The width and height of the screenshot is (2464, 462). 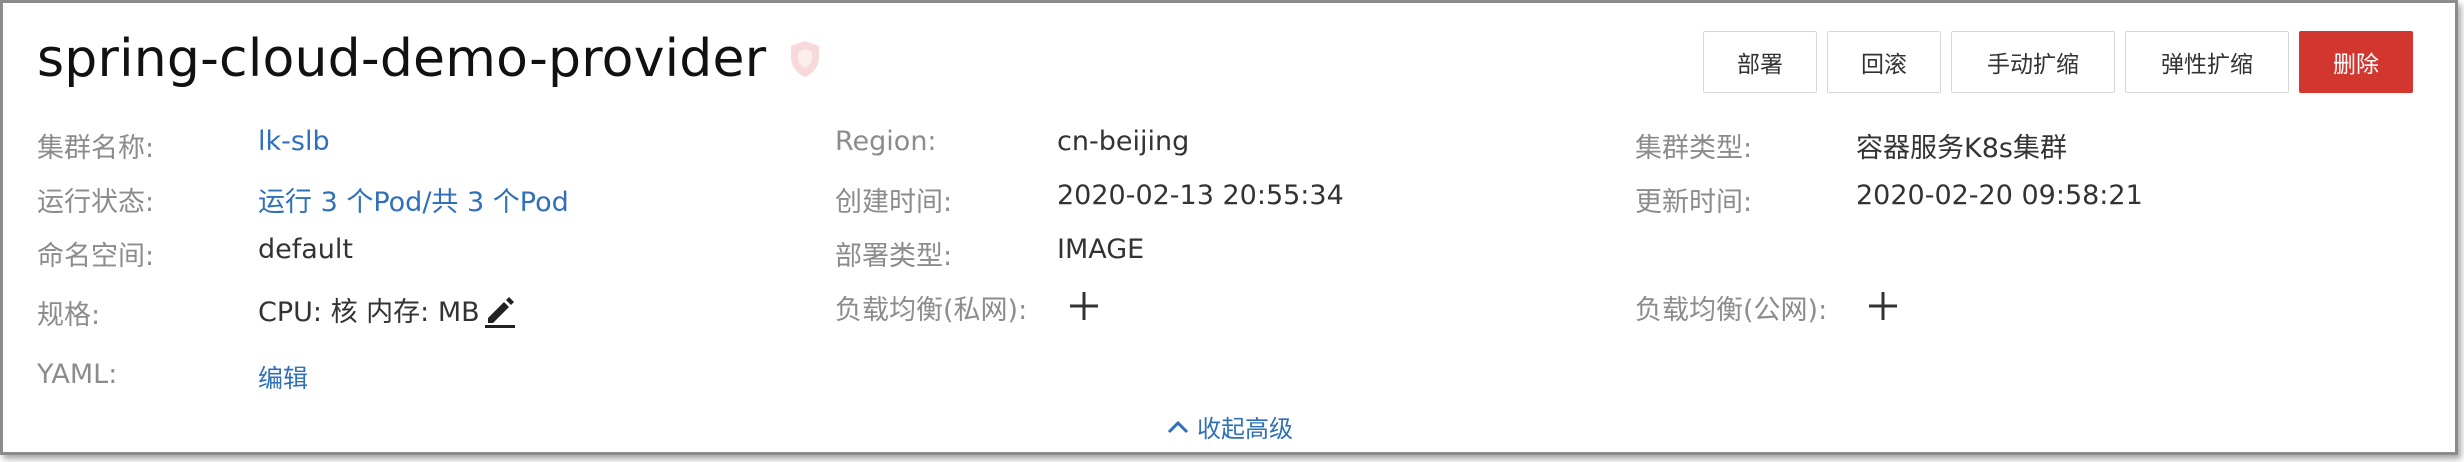 What do you see at coordinates (501, 310) in the screenshot?
I see `pencil-icon` at bounding box center [501, 310].